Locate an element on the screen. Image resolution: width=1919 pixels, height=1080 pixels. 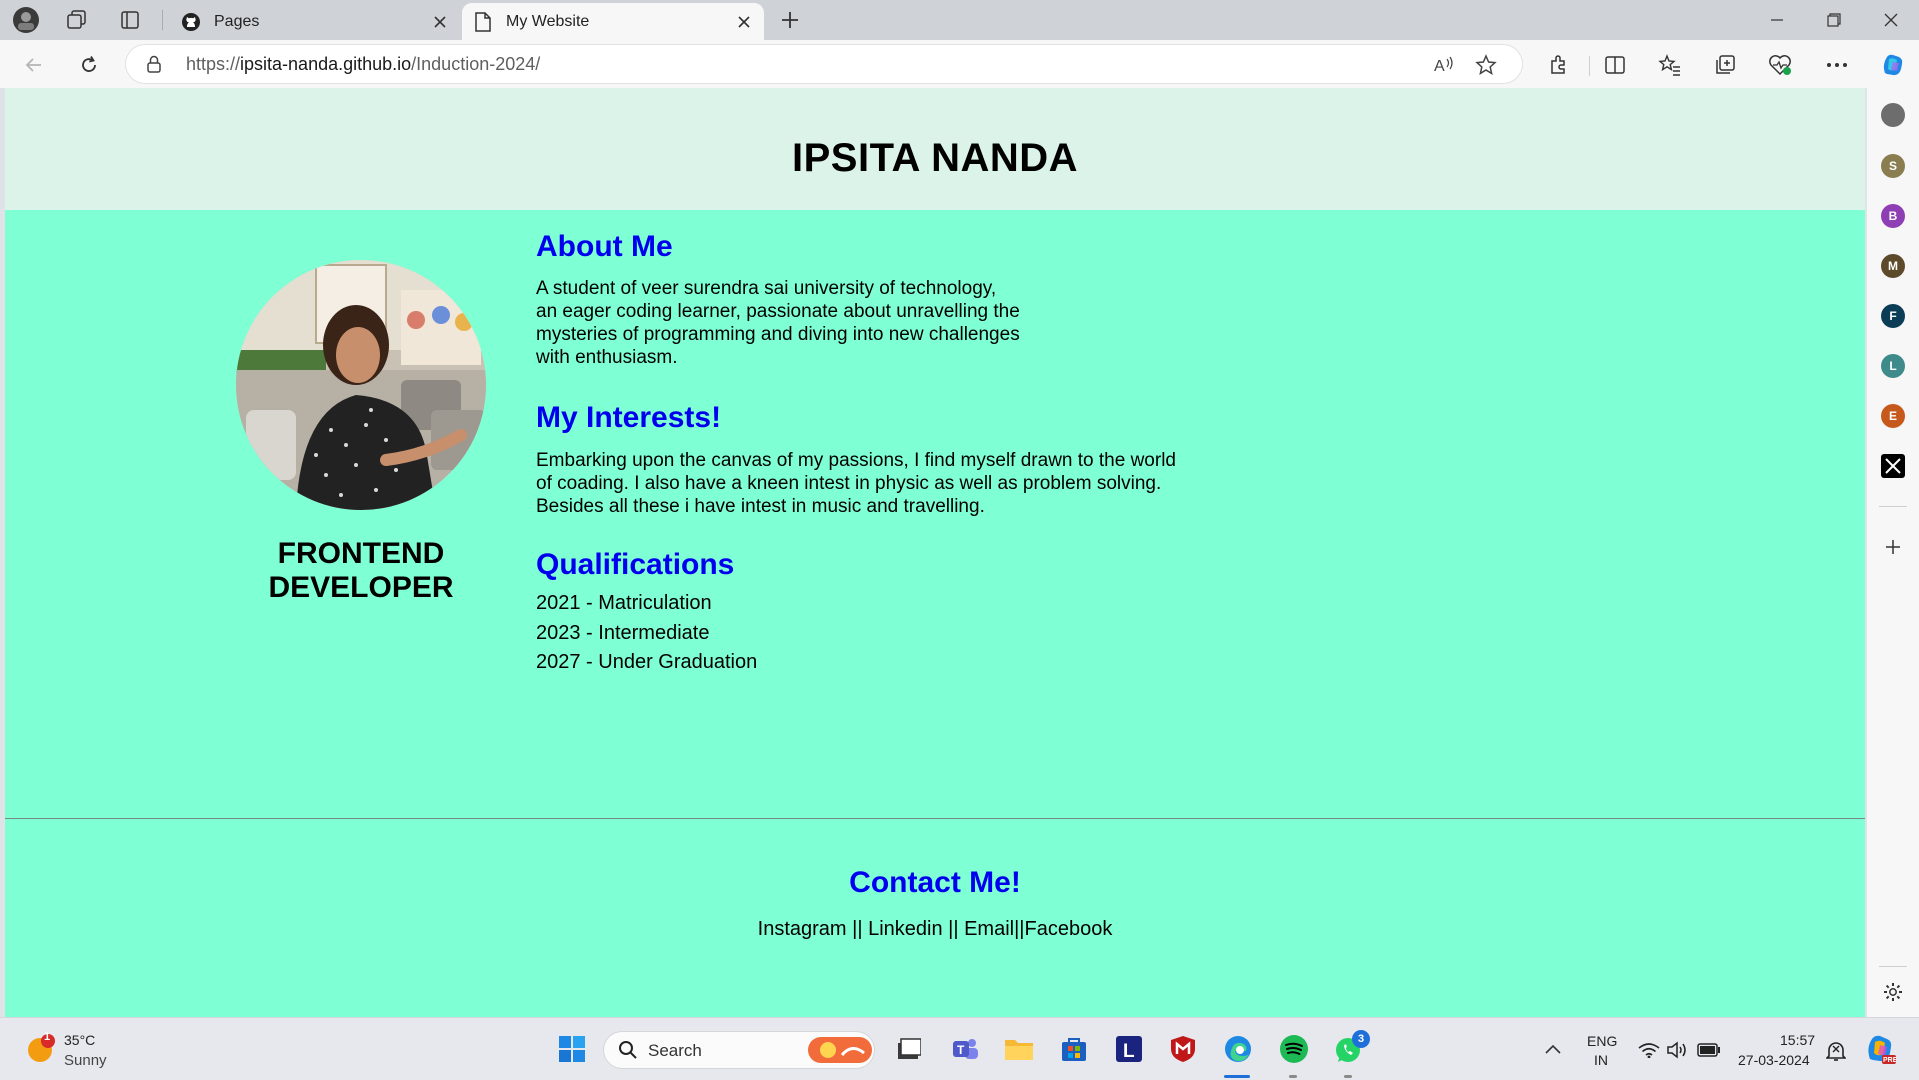
tab-label: My Website is located at coordinates (548, 21).